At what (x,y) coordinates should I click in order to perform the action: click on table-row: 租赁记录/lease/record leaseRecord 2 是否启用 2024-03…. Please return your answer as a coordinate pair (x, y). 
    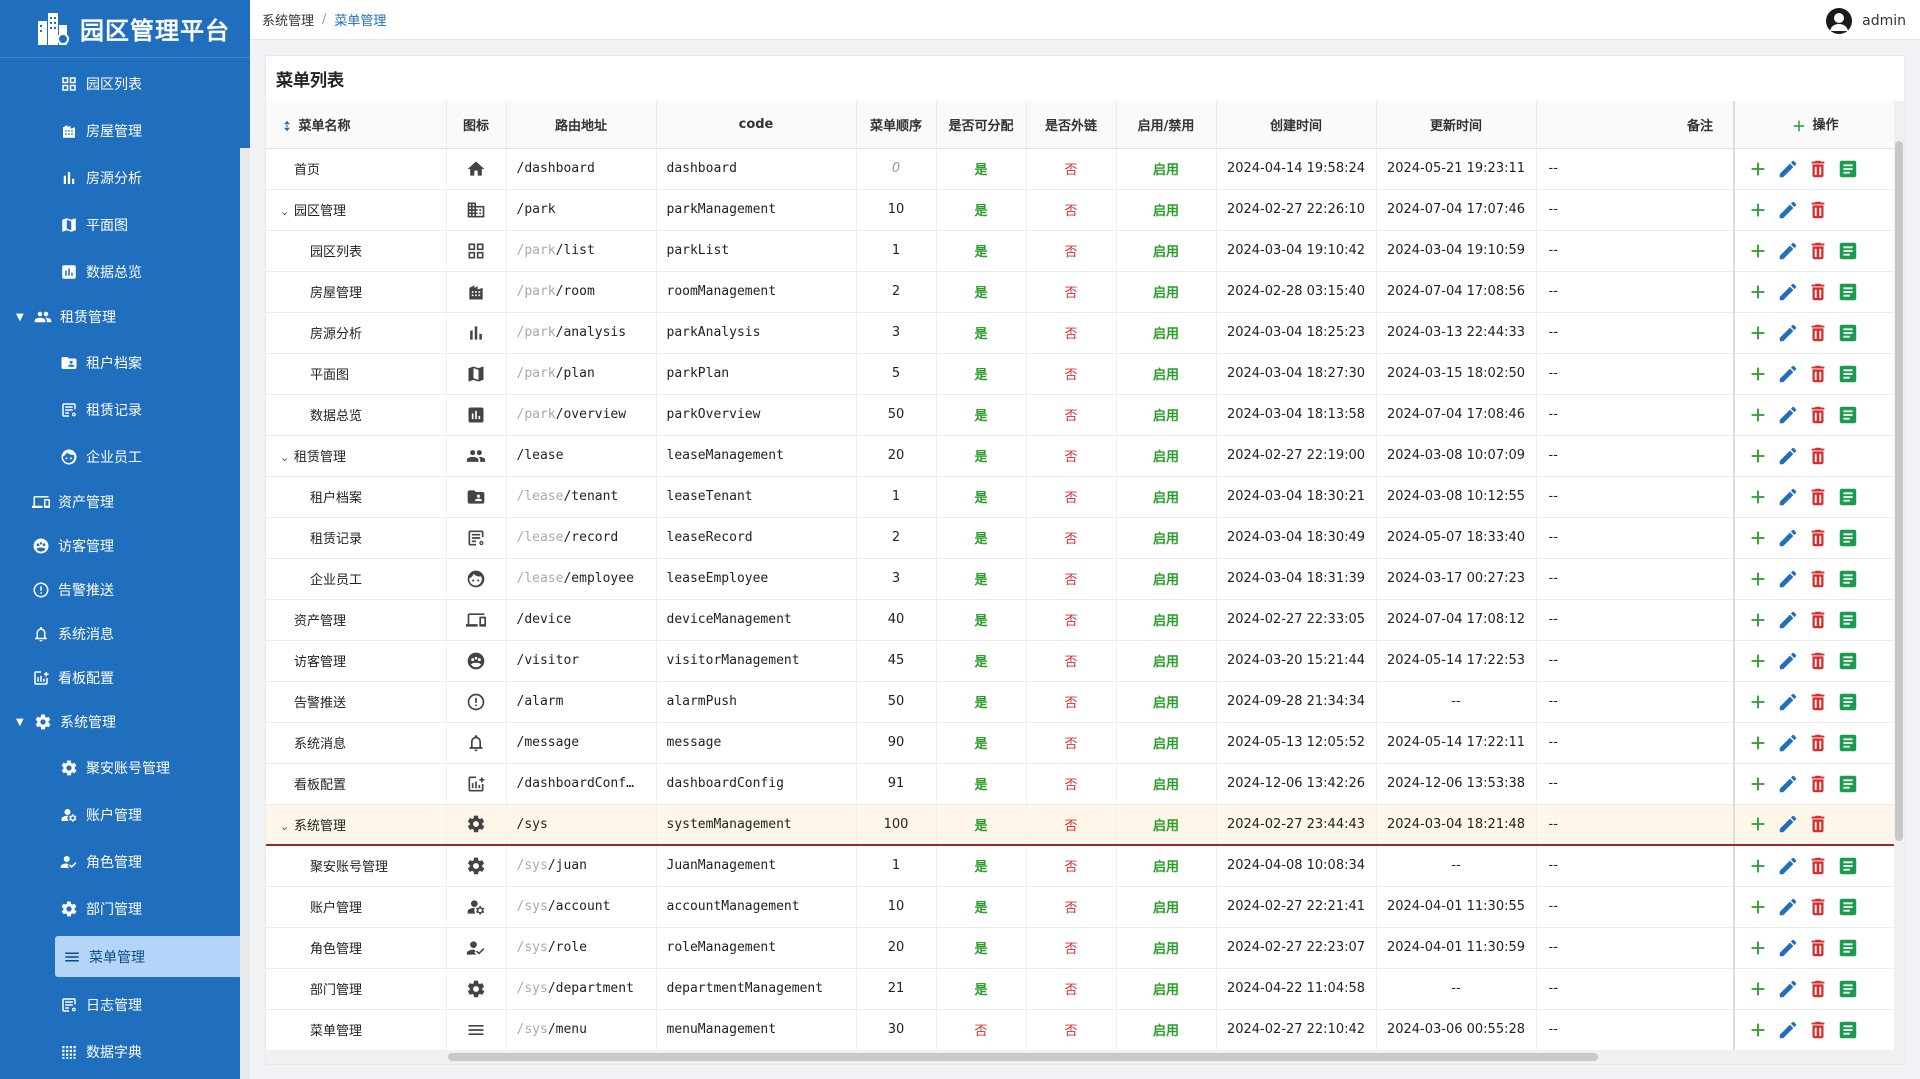
    Looking at the image, I should click on (1080, 538).